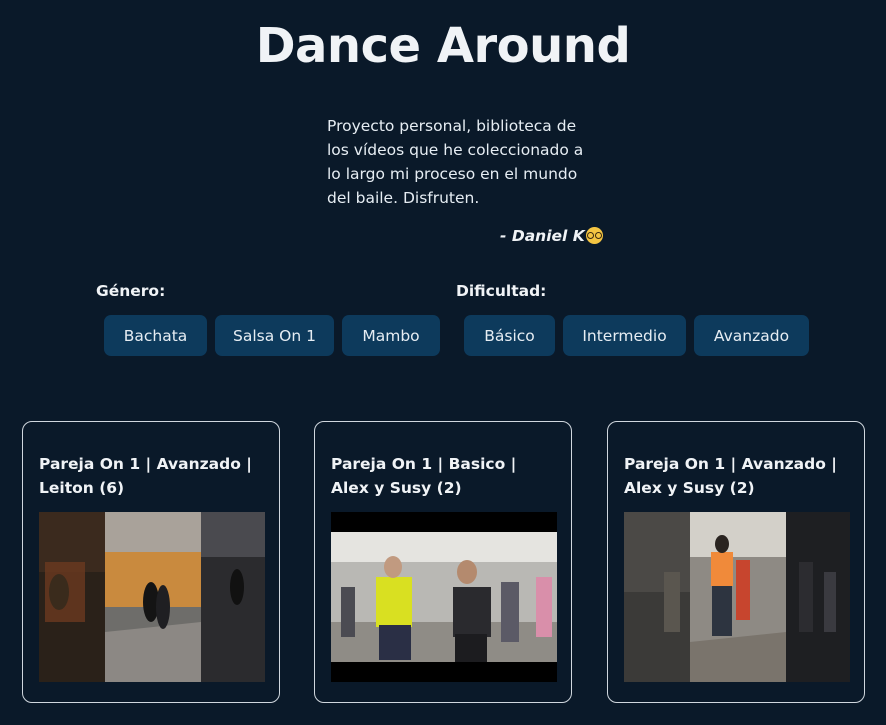  What do you see at coordinates (391, 335) in the screenshot?
I see `genre-button-mambo: Mambo` at bounding box center [391, 335].